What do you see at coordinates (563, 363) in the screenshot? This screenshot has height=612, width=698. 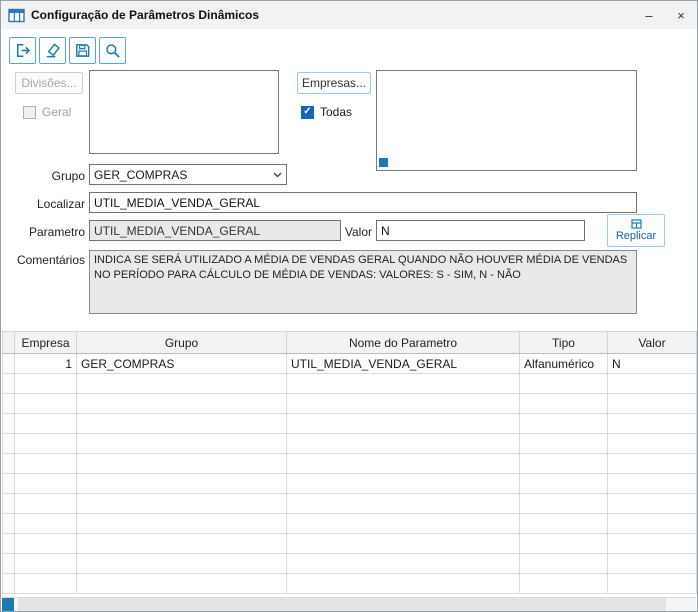 I see `cell: Alfanumérico` at bounding box center [563, 363].